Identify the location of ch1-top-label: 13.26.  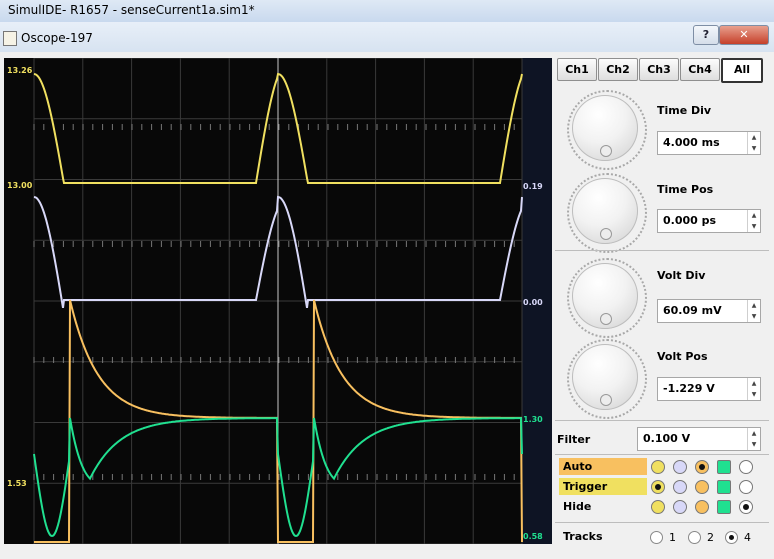
(20, 70).